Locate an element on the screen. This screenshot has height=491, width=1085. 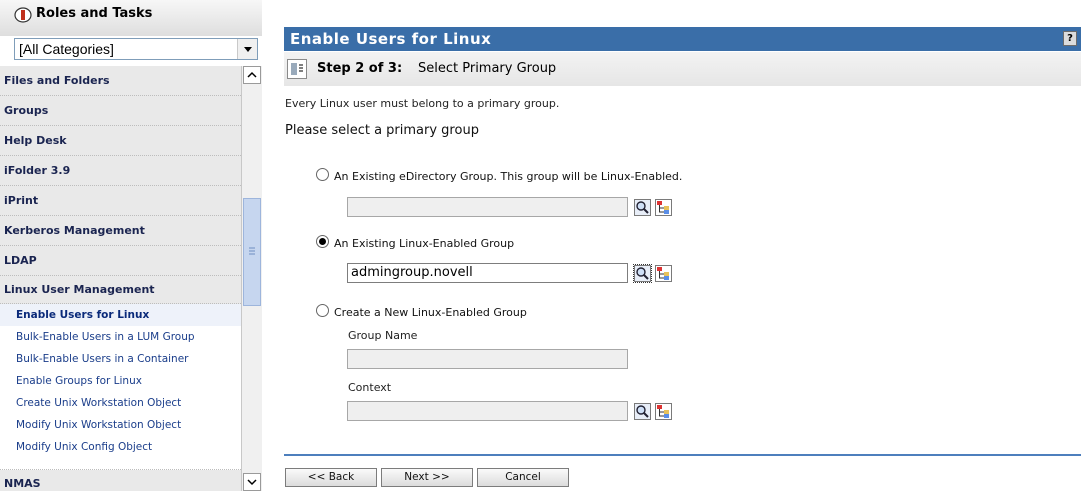
task-bulk-enable-container: Bulk-Enable Users in a Container is located at coordinates (120, 359).